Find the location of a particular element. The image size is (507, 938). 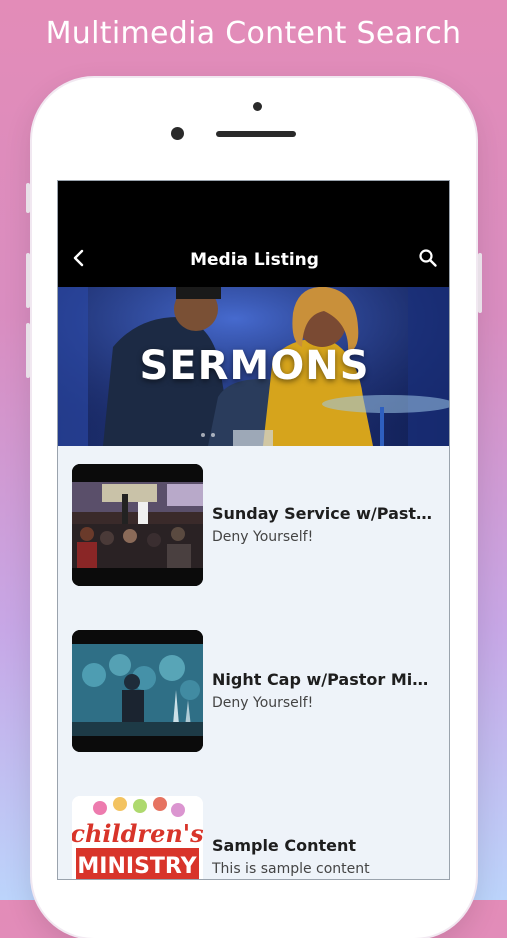

page-title: Media Listing is located at coordinates (254, 260).